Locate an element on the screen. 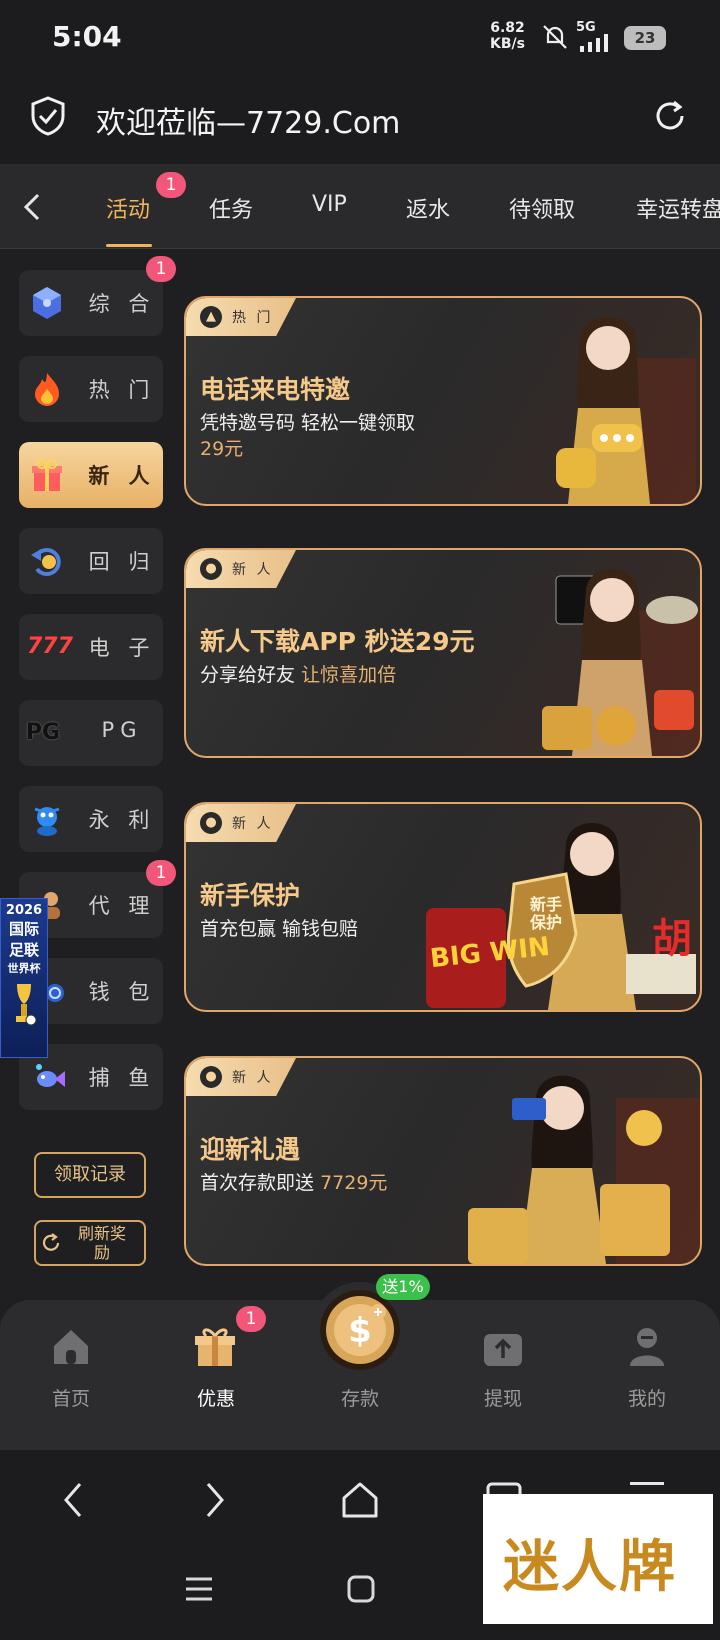  banner-text: 足联 is located at coordinates (23, 950).